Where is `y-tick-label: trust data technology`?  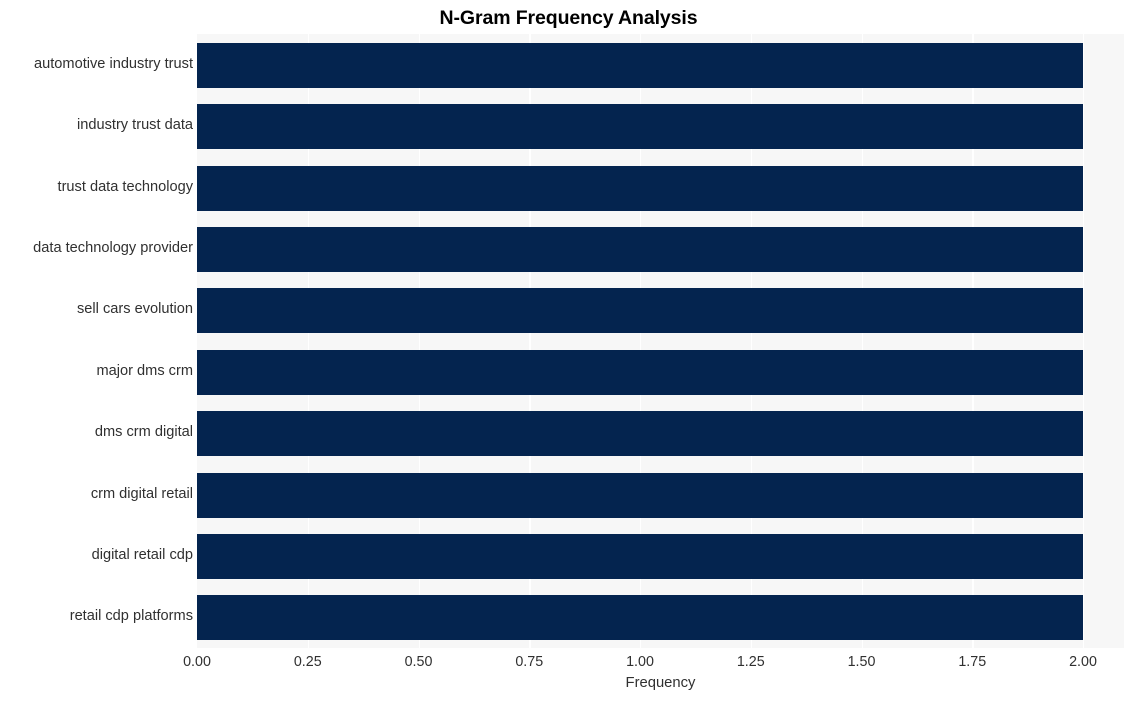 y-tick-label: trust data technology is located at coordinates (125, 186).